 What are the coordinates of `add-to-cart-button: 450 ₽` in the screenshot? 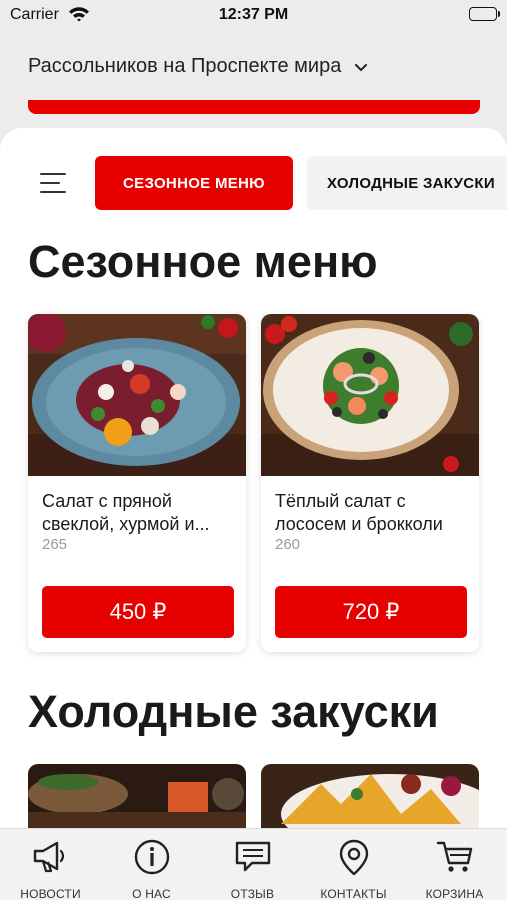 It's located at (138, 612).